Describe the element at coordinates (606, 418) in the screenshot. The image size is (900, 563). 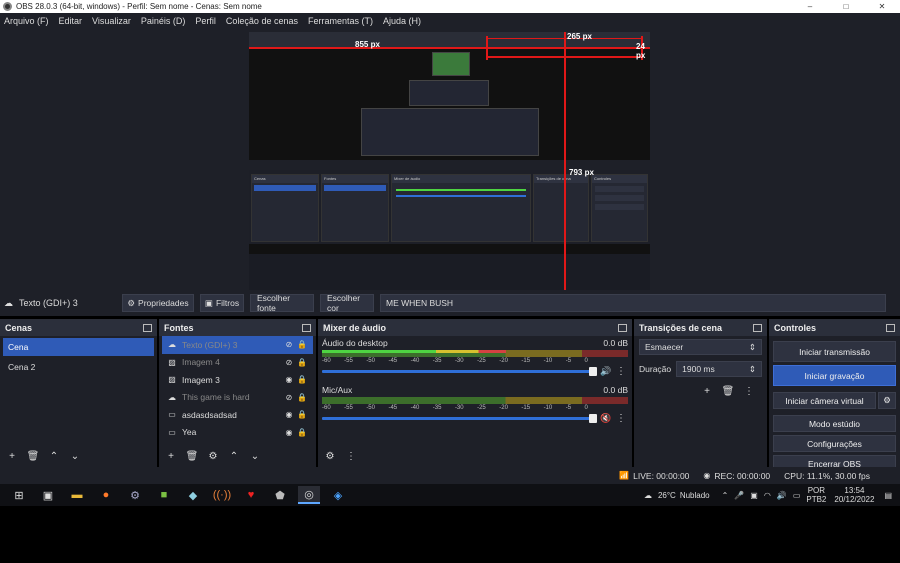
I see `speaker-muted-icon: 🔇` at that location.